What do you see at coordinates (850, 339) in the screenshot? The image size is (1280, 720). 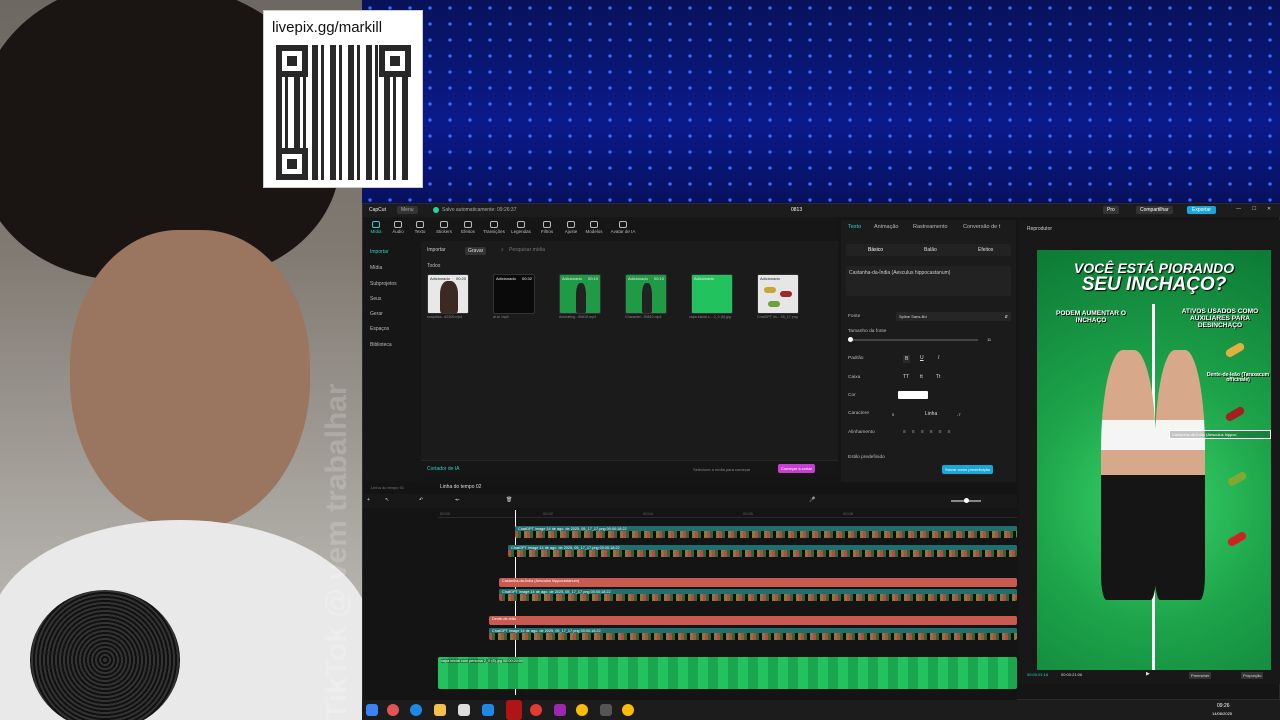 I see `size-slider-handle` at bounding box center [850, 339].